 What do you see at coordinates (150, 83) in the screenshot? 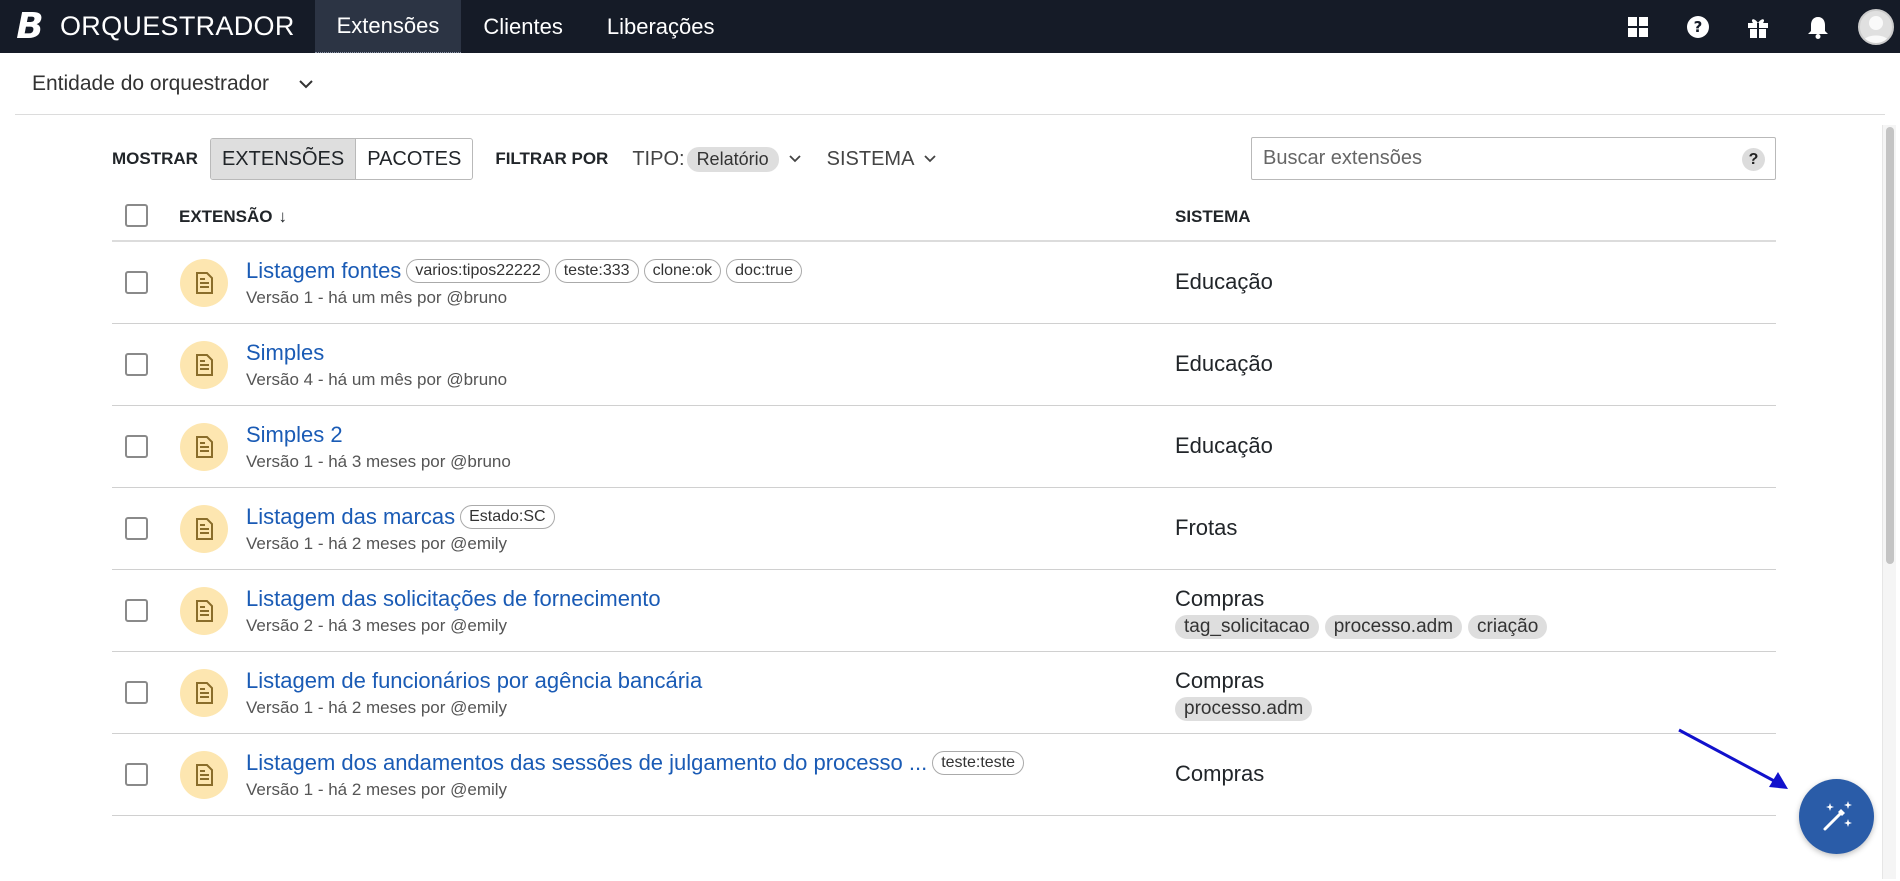
I see `entity-label: Entidade do orquestrador` at bounding box center [150, 83].